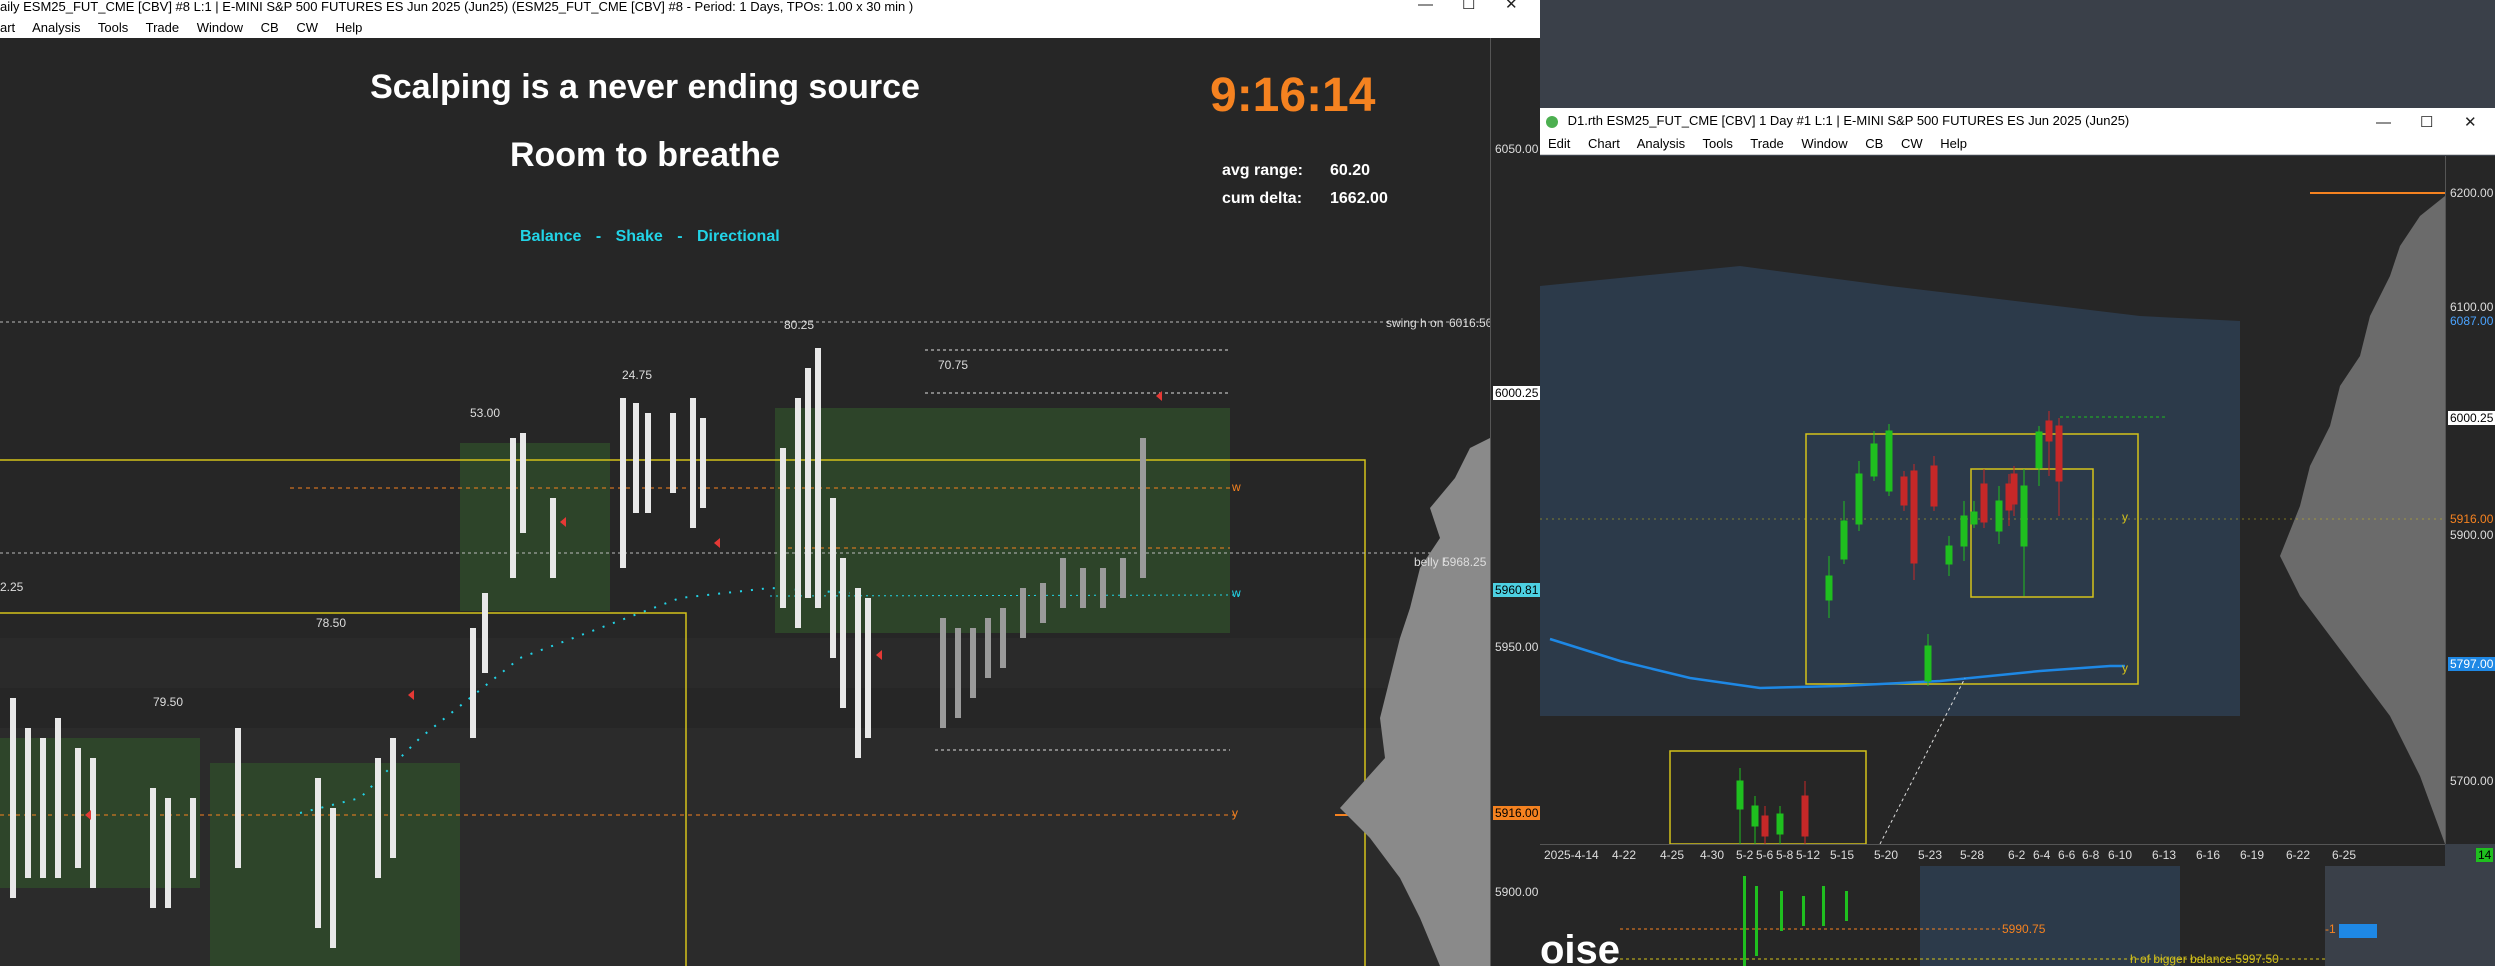 This screenshot has width=2495, height=966. What do you see at coordinates (2472, 307) in the screenshot?
I see `price-tick: 6100.00` at bounding box center [2472, 307].